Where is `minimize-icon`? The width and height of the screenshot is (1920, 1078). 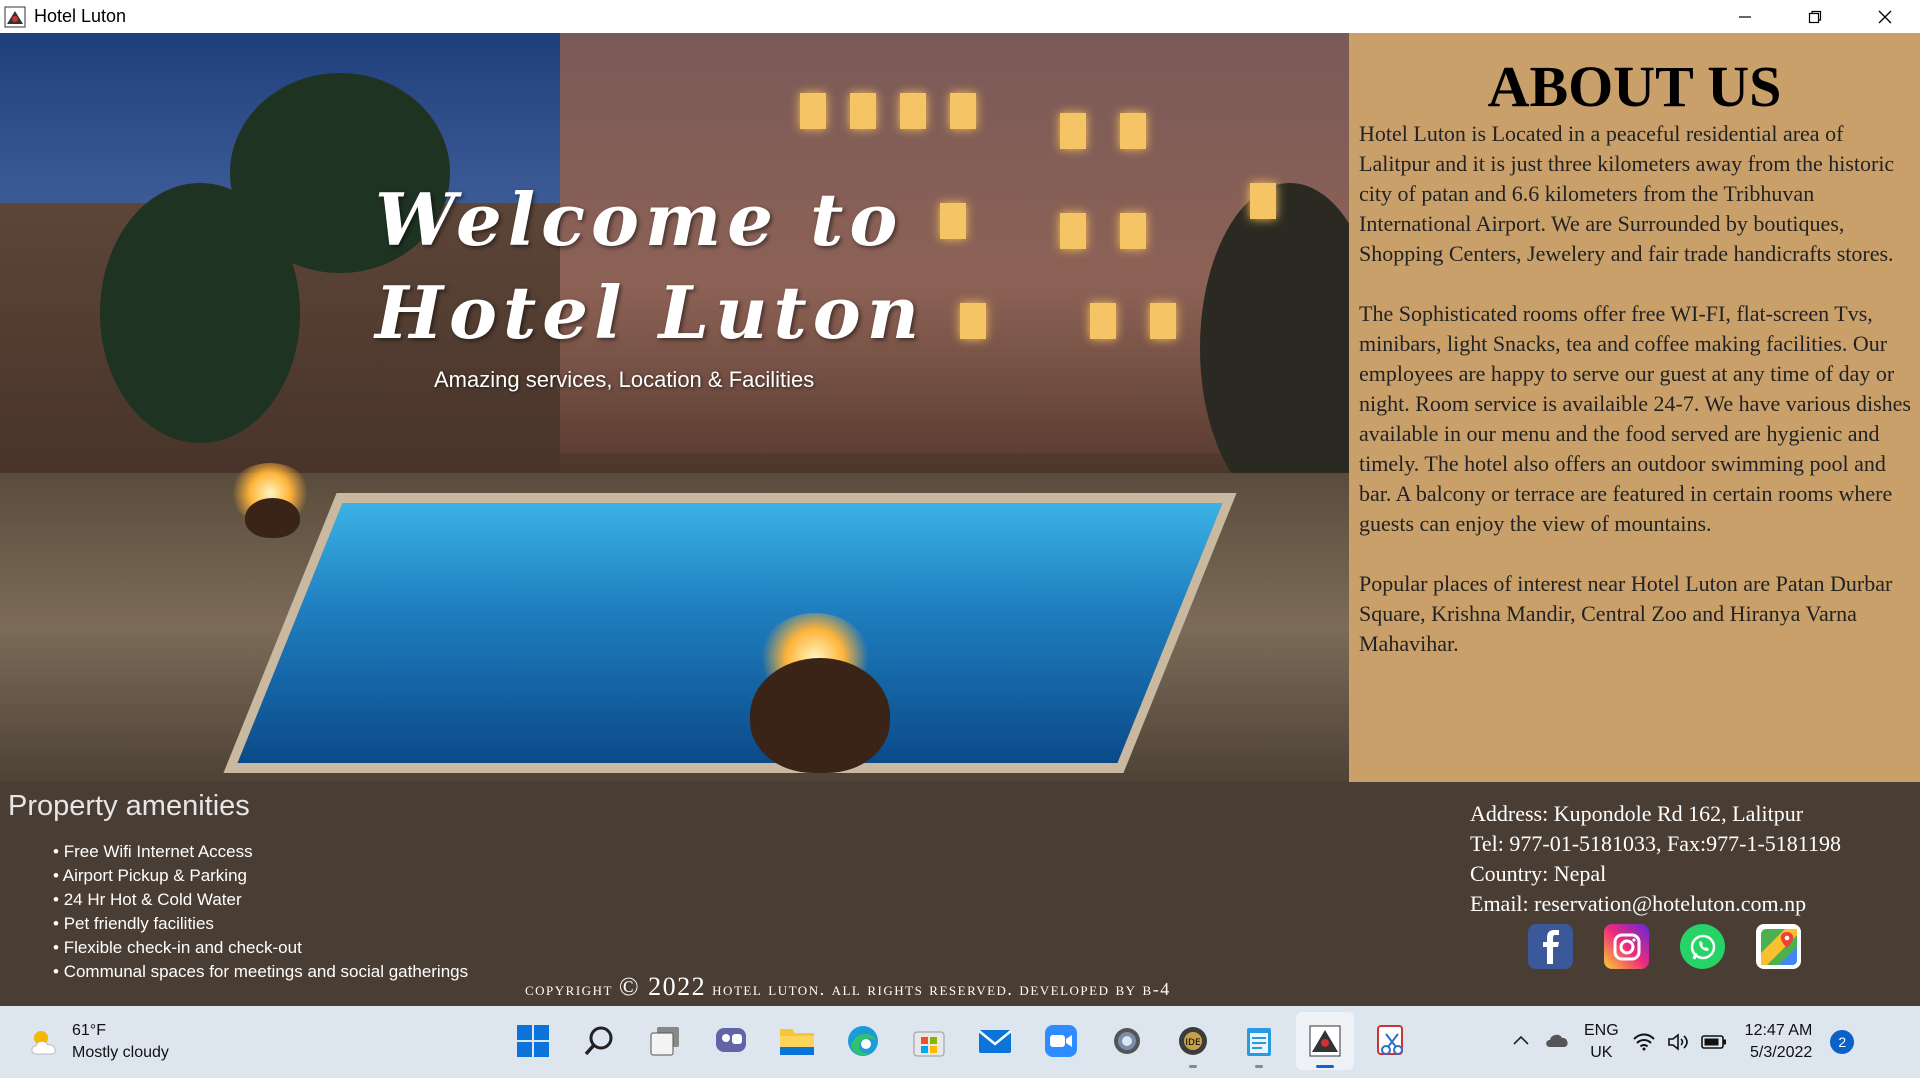 minimize-icon is located at coordinates (1745, 16).